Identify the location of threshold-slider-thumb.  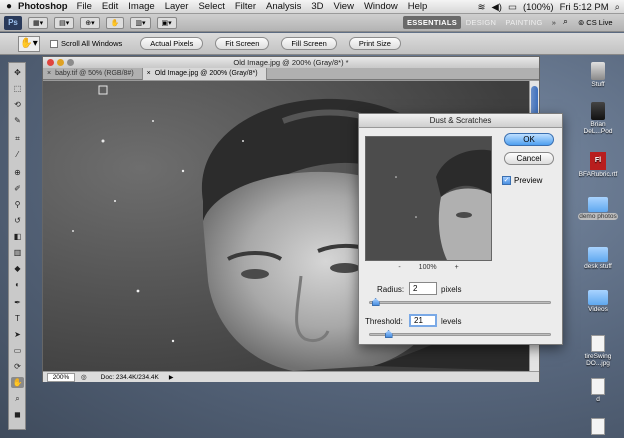
(388, 334).